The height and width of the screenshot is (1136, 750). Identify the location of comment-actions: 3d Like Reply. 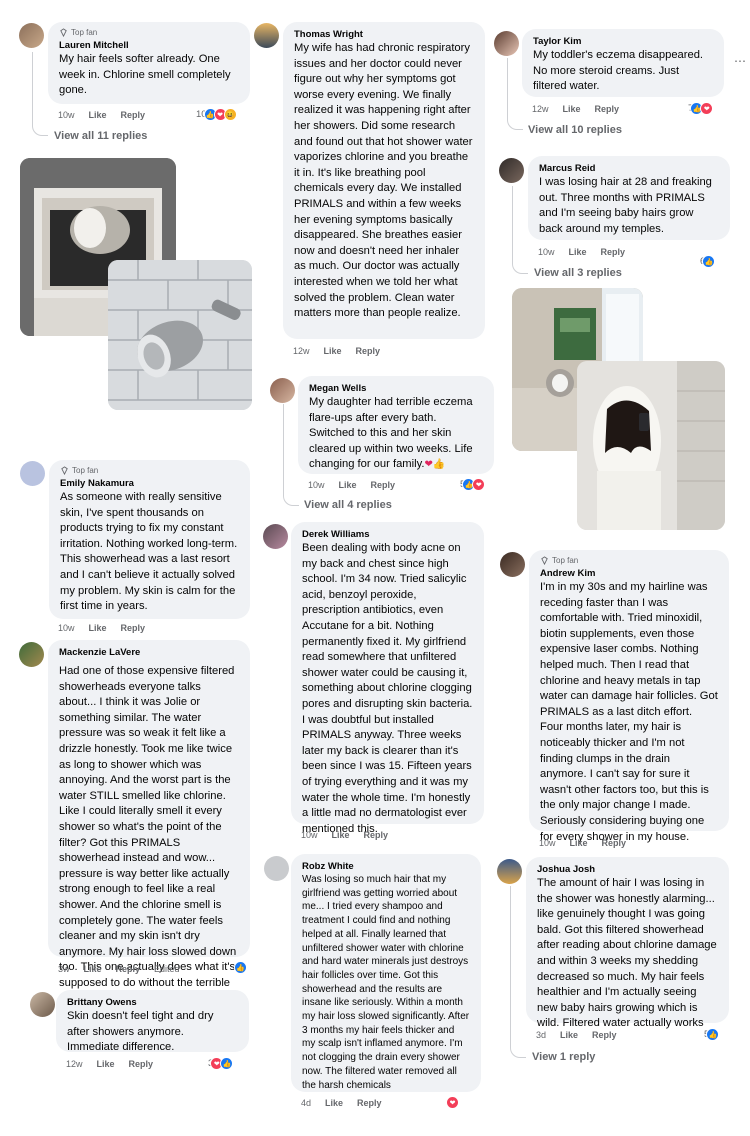
(576, 1035).